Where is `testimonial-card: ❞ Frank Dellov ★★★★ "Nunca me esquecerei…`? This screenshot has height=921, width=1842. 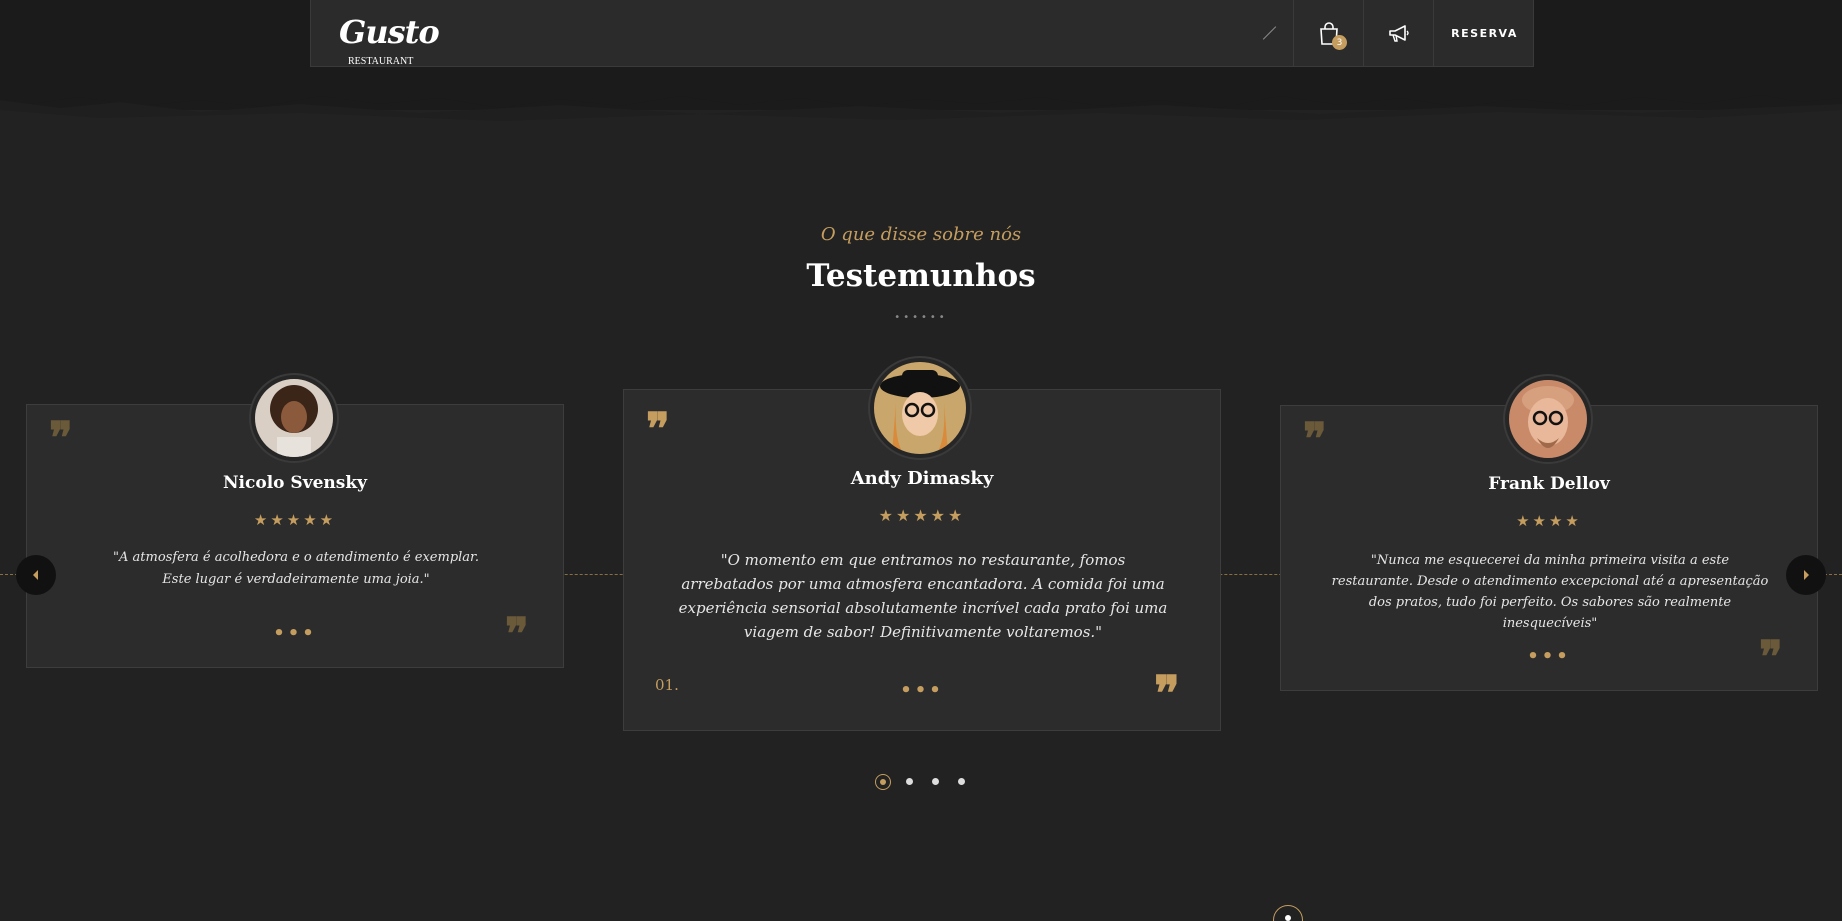 testimonial-card: ❞ Frank Dellov ★★★★ "Nunca me esquecerei… is located at coordinates (1549, 533).